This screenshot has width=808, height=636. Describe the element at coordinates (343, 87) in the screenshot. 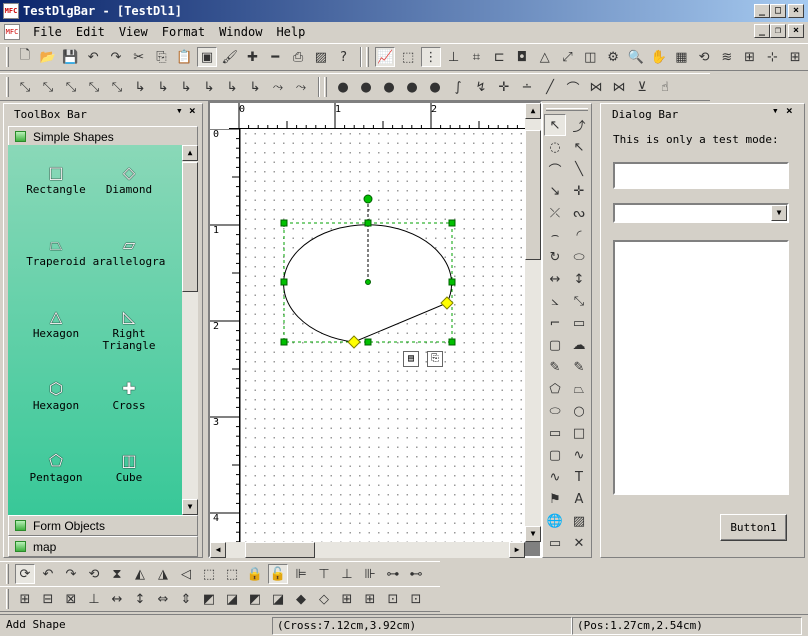

I see `union-icon: ●` at that location.